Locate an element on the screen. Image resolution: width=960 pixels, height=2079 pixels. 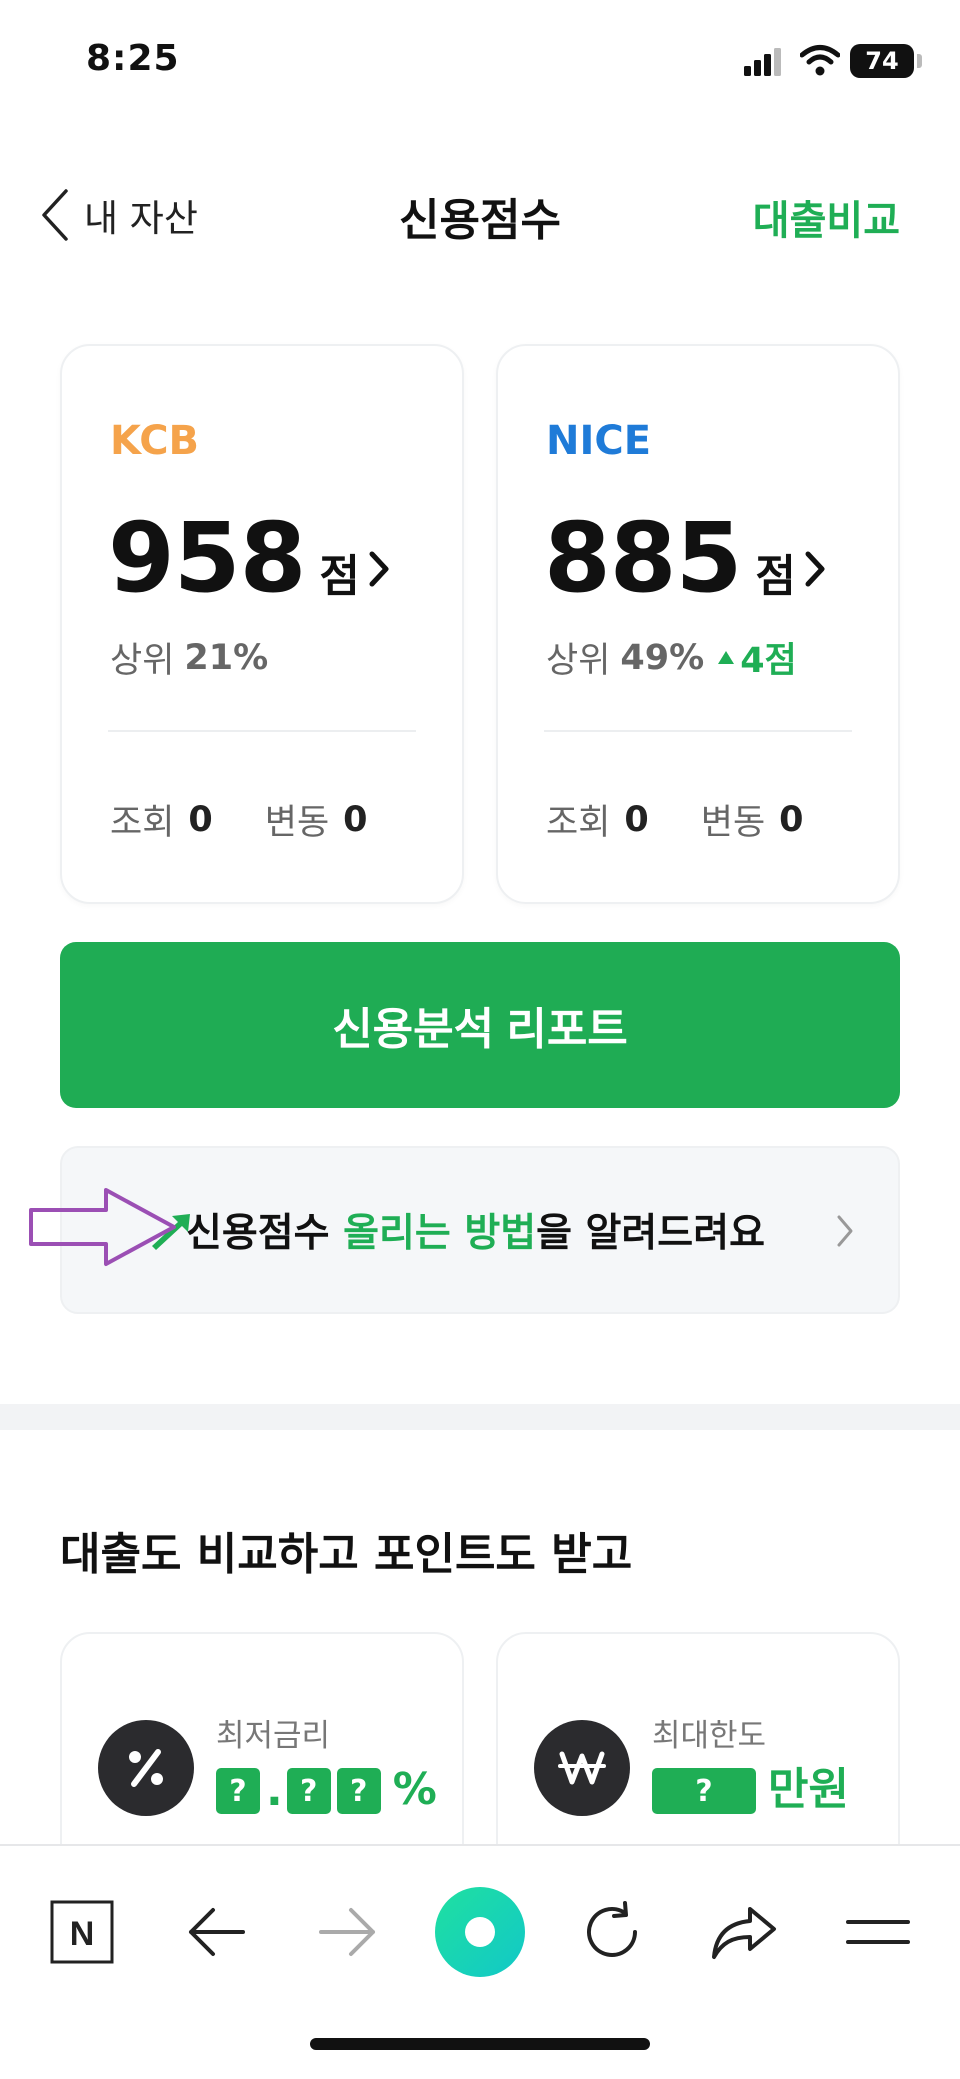
home-indicator is located at coordinates (480, 2044).